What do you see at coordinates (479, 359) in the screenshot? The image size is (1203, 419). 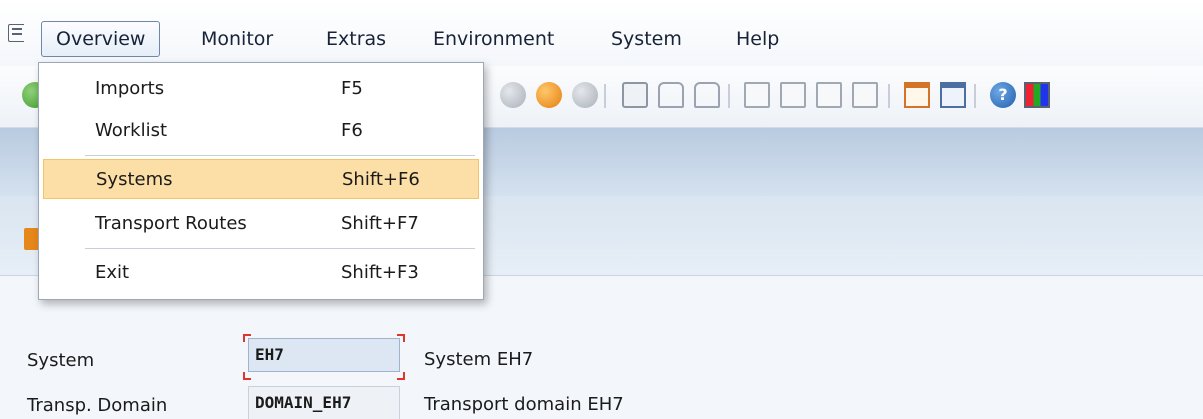 I see `system-description: System EH7` at bounding box center [479, 359].